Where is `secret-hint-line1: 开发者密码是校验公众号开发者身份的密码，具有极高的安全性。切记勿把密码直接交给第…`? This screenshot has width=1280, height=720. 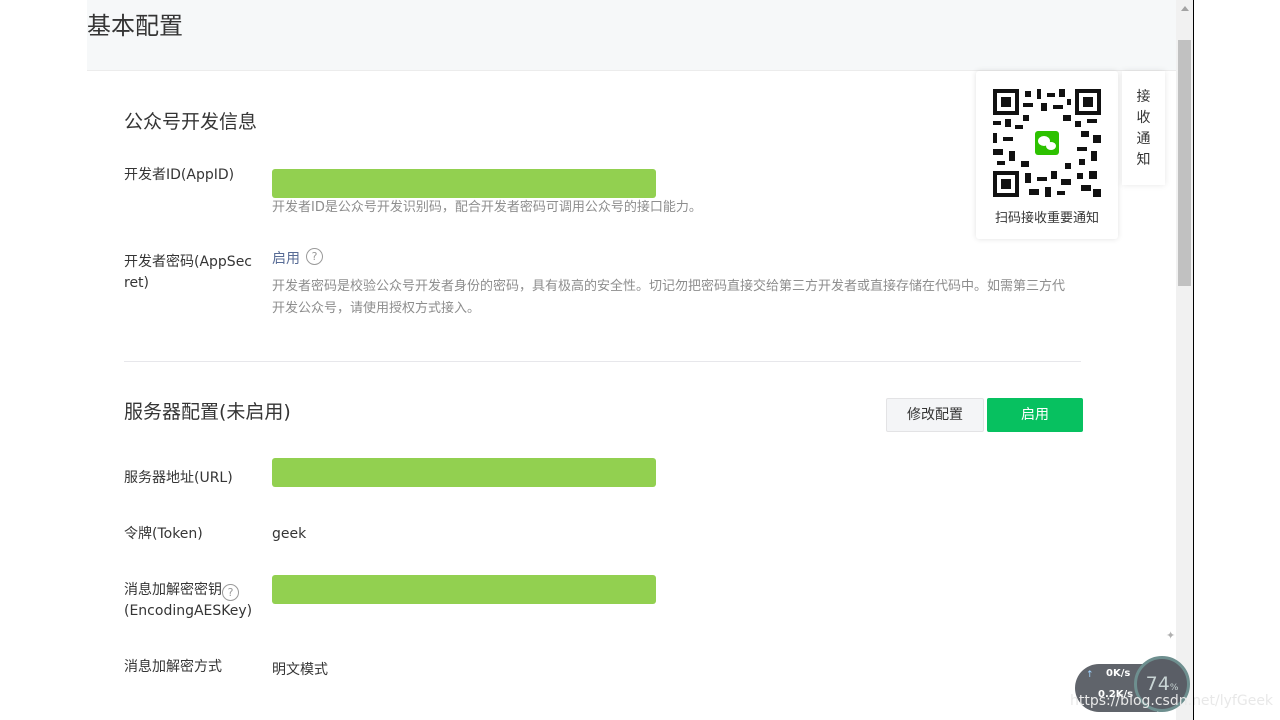
secret-hint-line1: 开发者密码是校验公众号开发者身份的密码，具有极高的安全性。切记勿把密码直接交给第… is located at coordinates (669, 286).